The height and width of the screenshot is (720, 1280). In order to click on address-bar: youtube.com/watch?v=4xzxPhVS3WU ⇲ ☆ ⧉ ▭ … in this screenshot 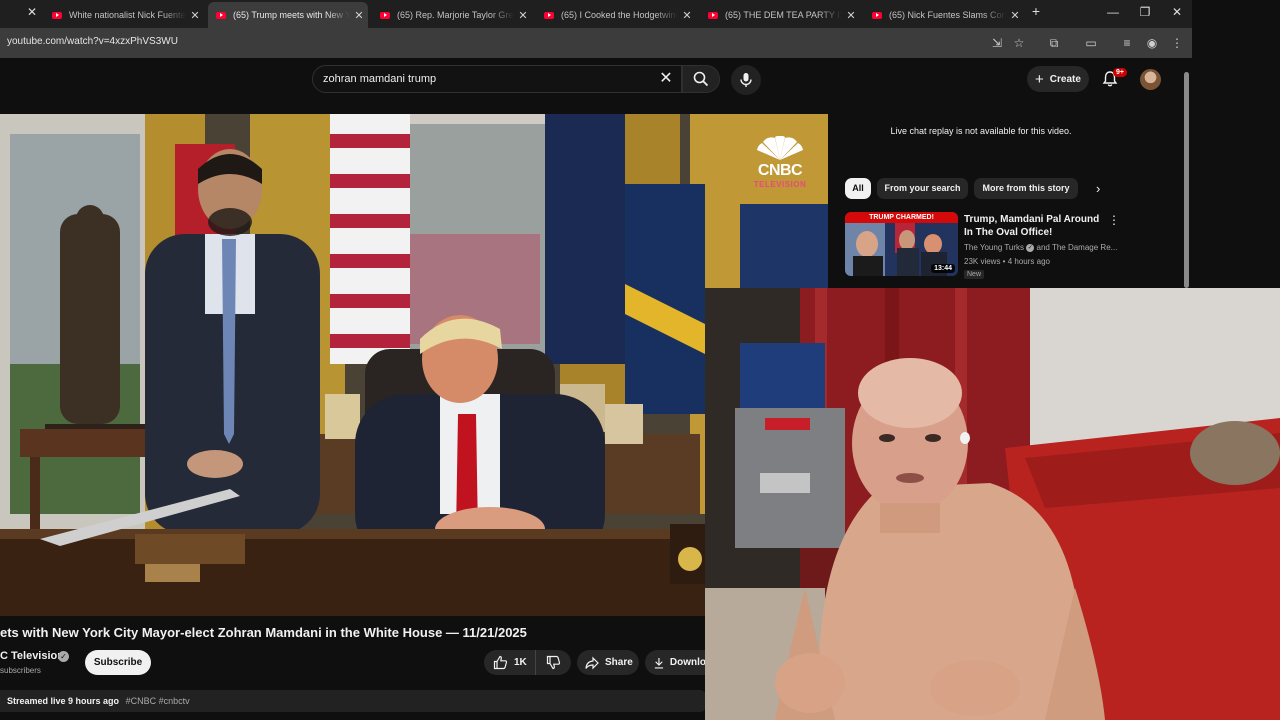, I will do `click(596, 43)`.